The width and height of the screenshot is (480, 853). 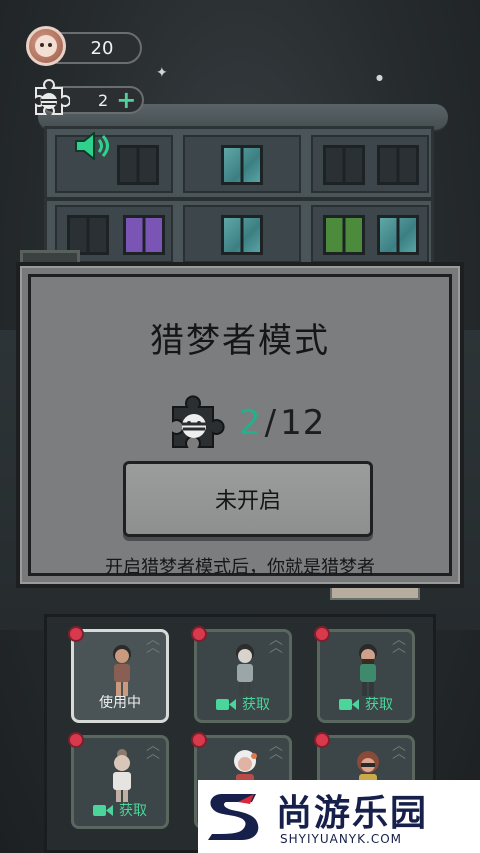 I want to click on star-icon: ●, so click(x=379, y=77).